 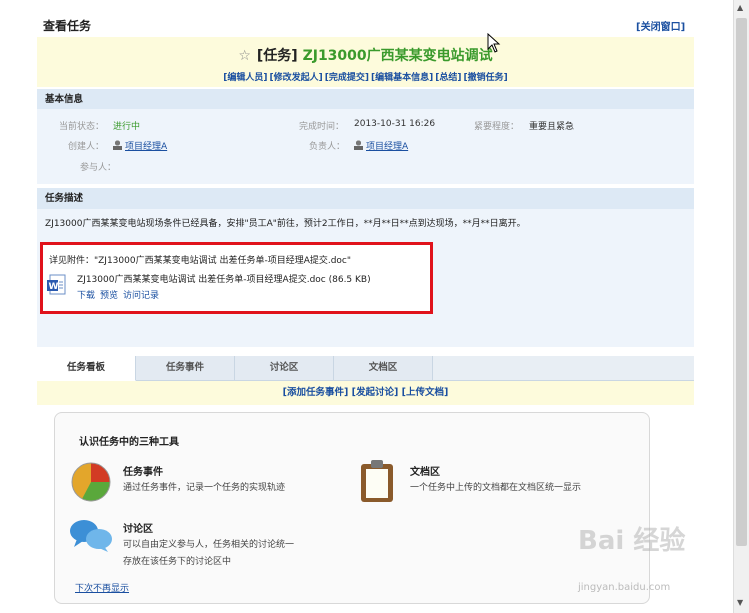 What do you see at coordinates (485, 78) in the screenshot?
I see `cancel-task-link: [撤销任务]` at bounding box center [485, 78].